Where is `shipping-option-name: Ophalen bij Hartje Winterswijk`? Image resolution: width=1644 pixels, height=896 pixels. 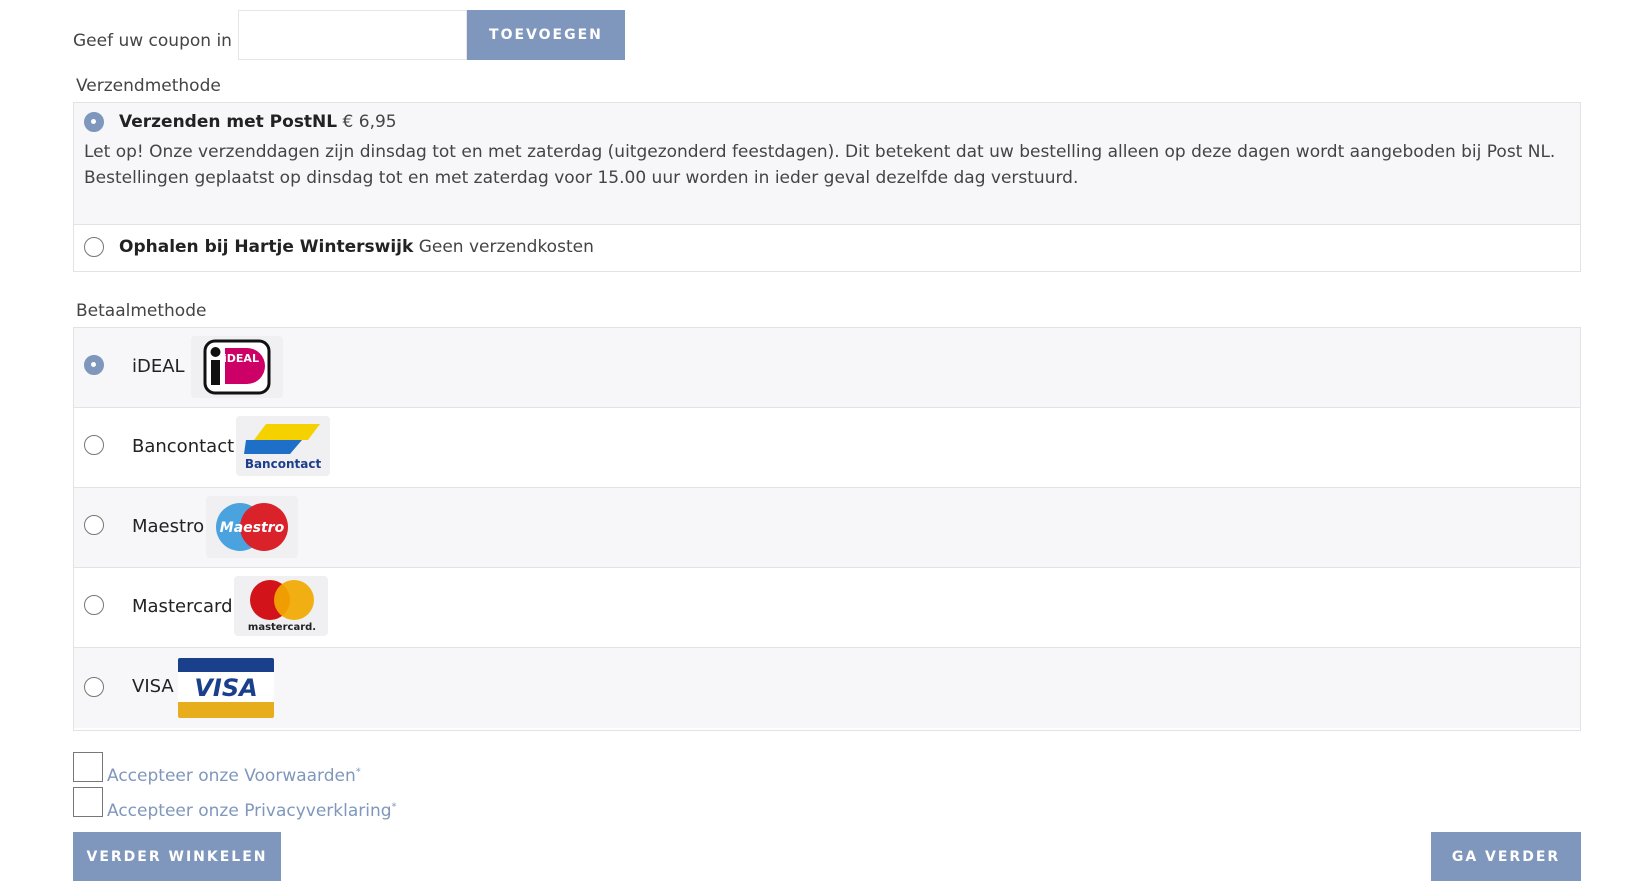 shipping-option-name: Ophalen bij Hartje Winterswijk is located at coordinates (266, 247).